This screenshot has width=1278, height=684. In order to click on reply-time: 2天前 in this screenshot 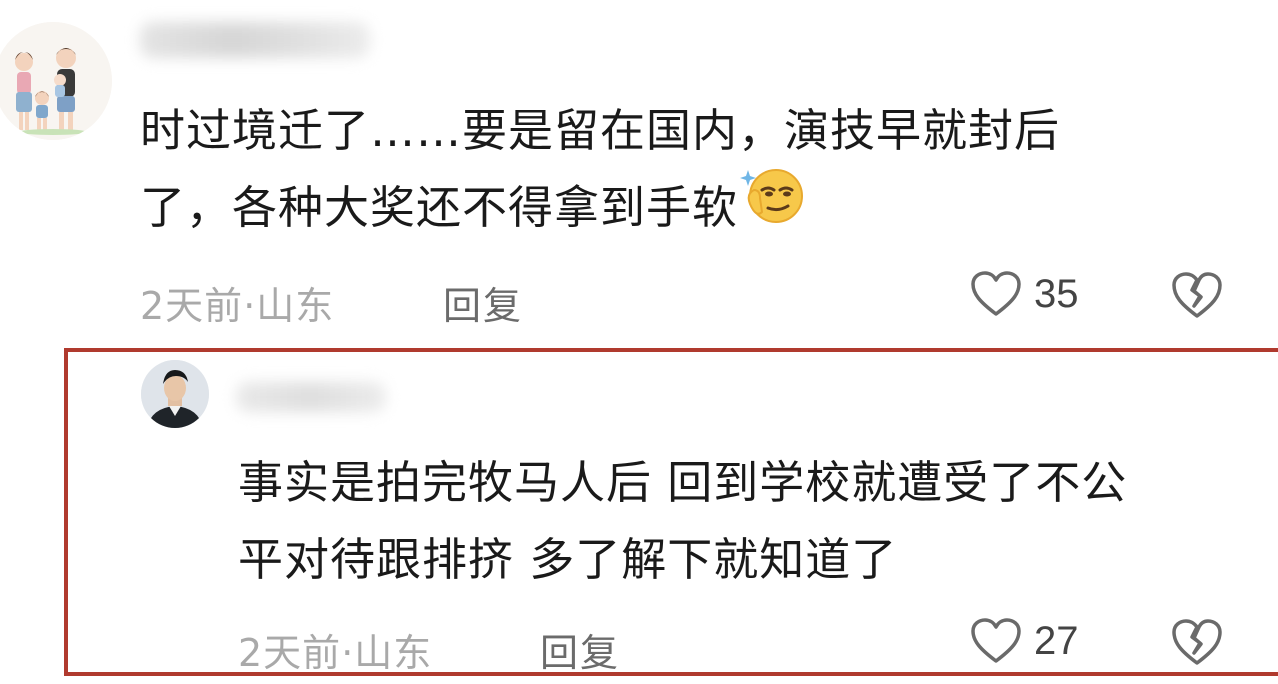, I will do `click(290, 653)`.